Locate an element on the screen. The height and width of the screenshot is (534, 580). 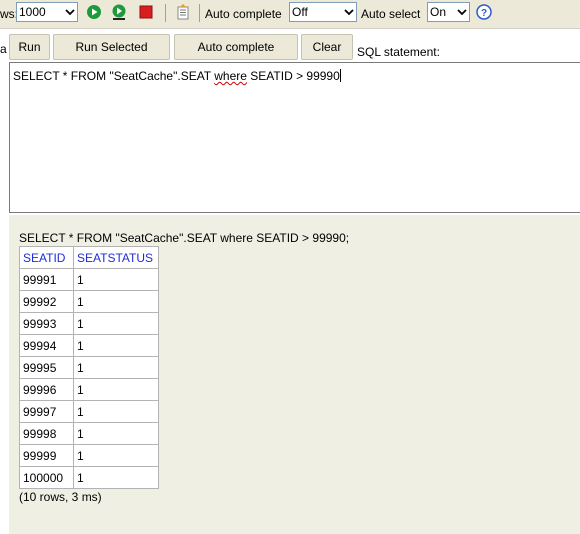
table-row: 99994 1 is located at coordinates (89, 345).